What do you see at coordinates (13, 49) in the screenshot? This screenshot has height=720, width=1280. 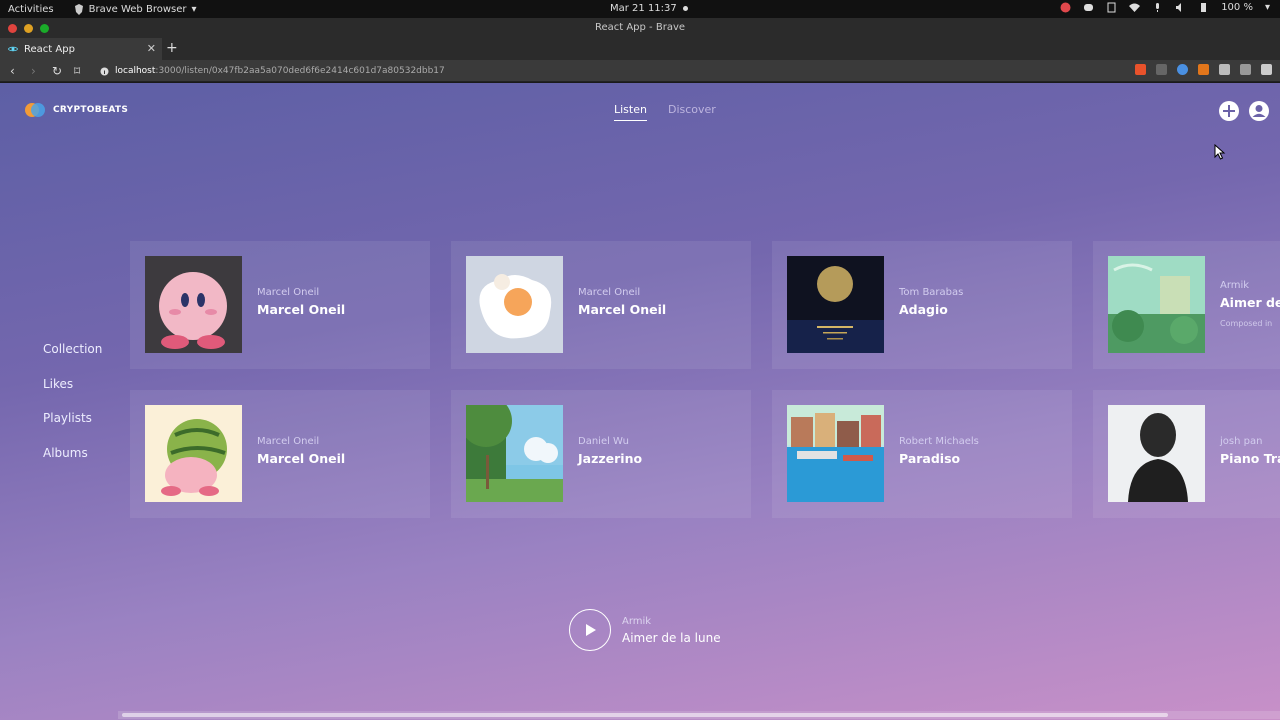 I see `react-favicon-icon` at bounding box center [13, 49].